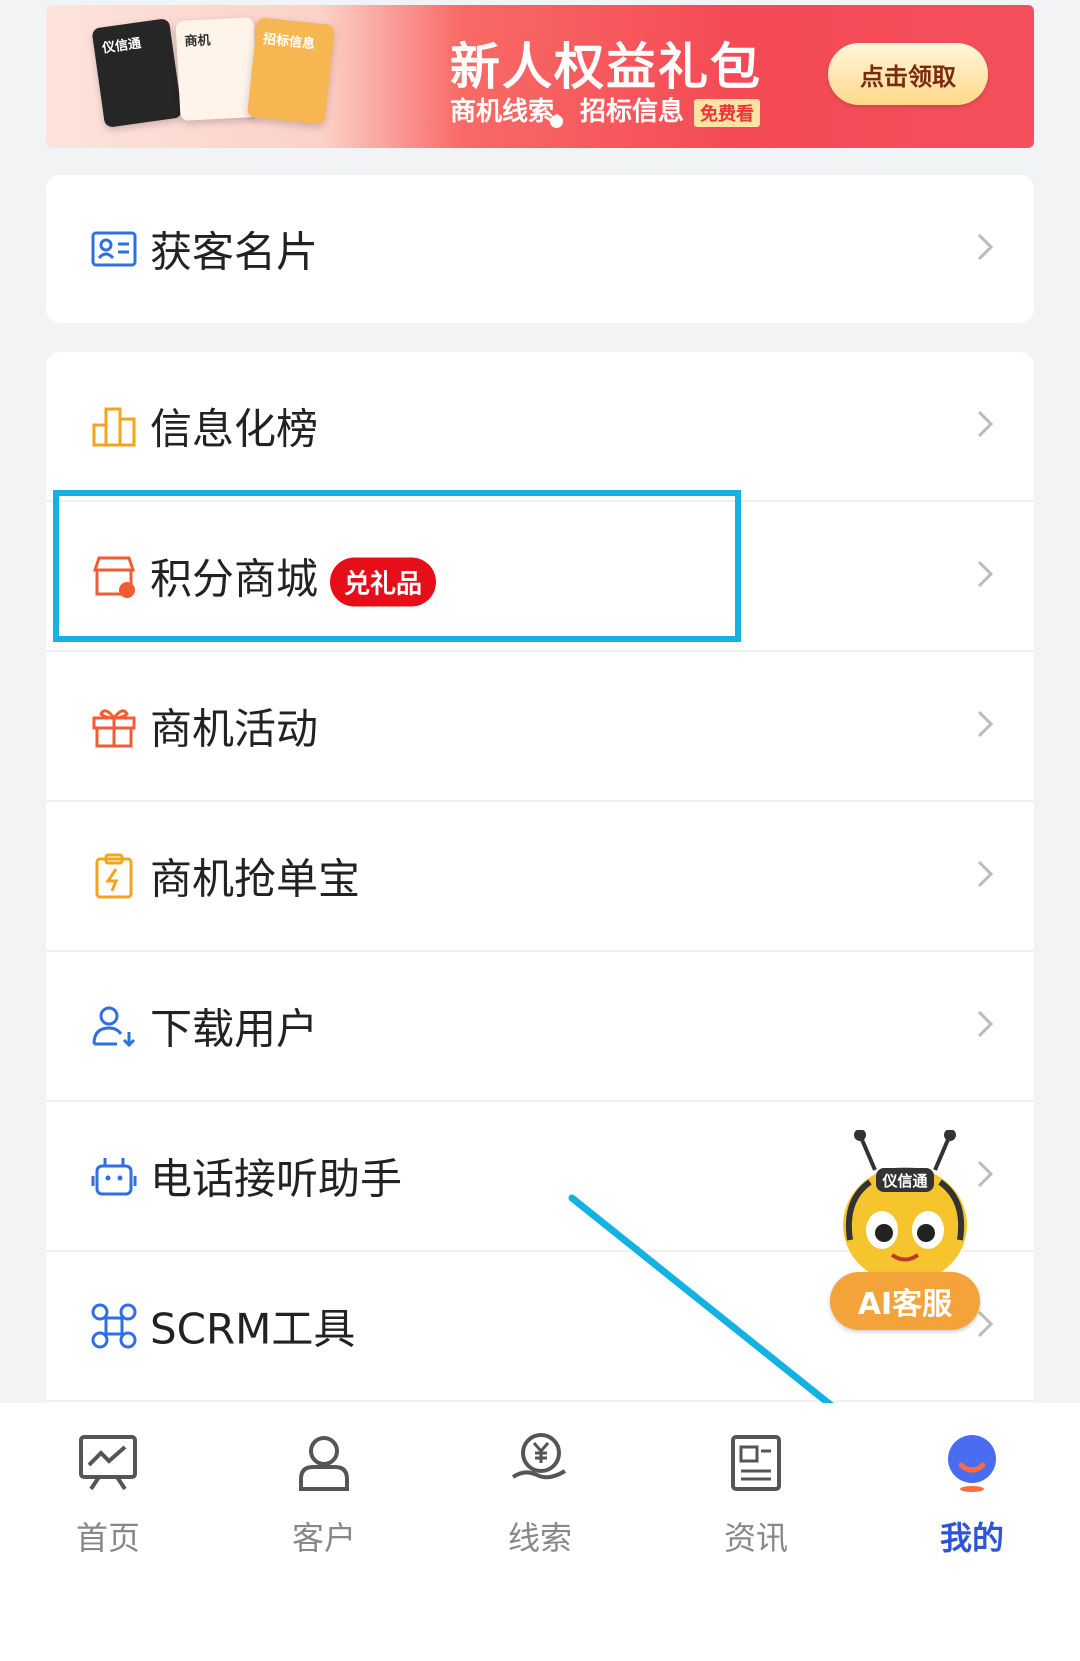 This screenshot has height=1661, width=1080. I want to click on newspaper-icon, so click(756, 1462).